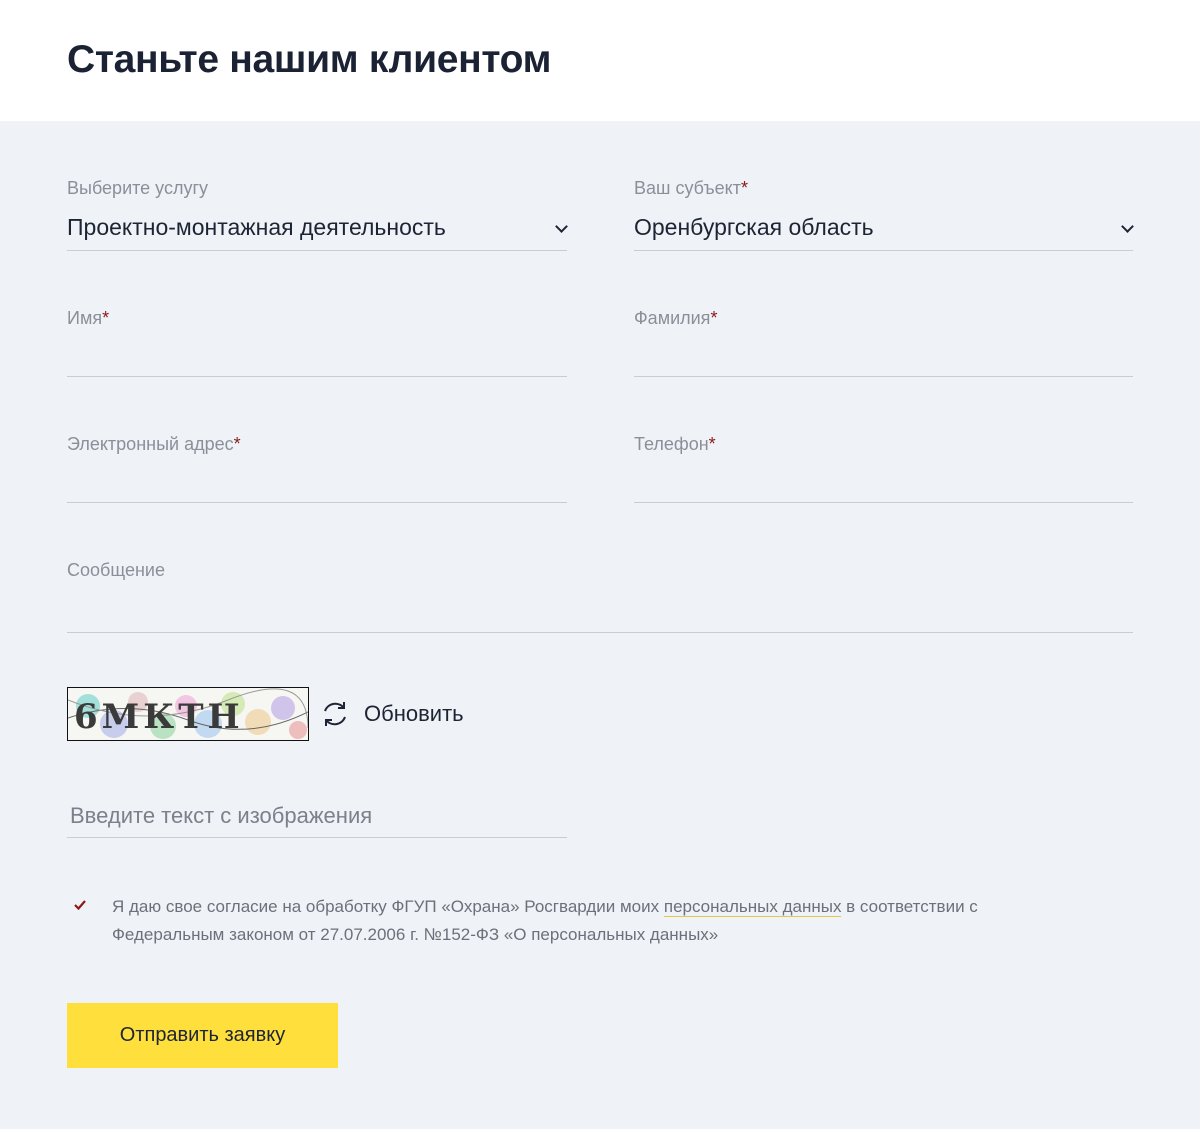  I want to click on email-input, so click(317, 483).